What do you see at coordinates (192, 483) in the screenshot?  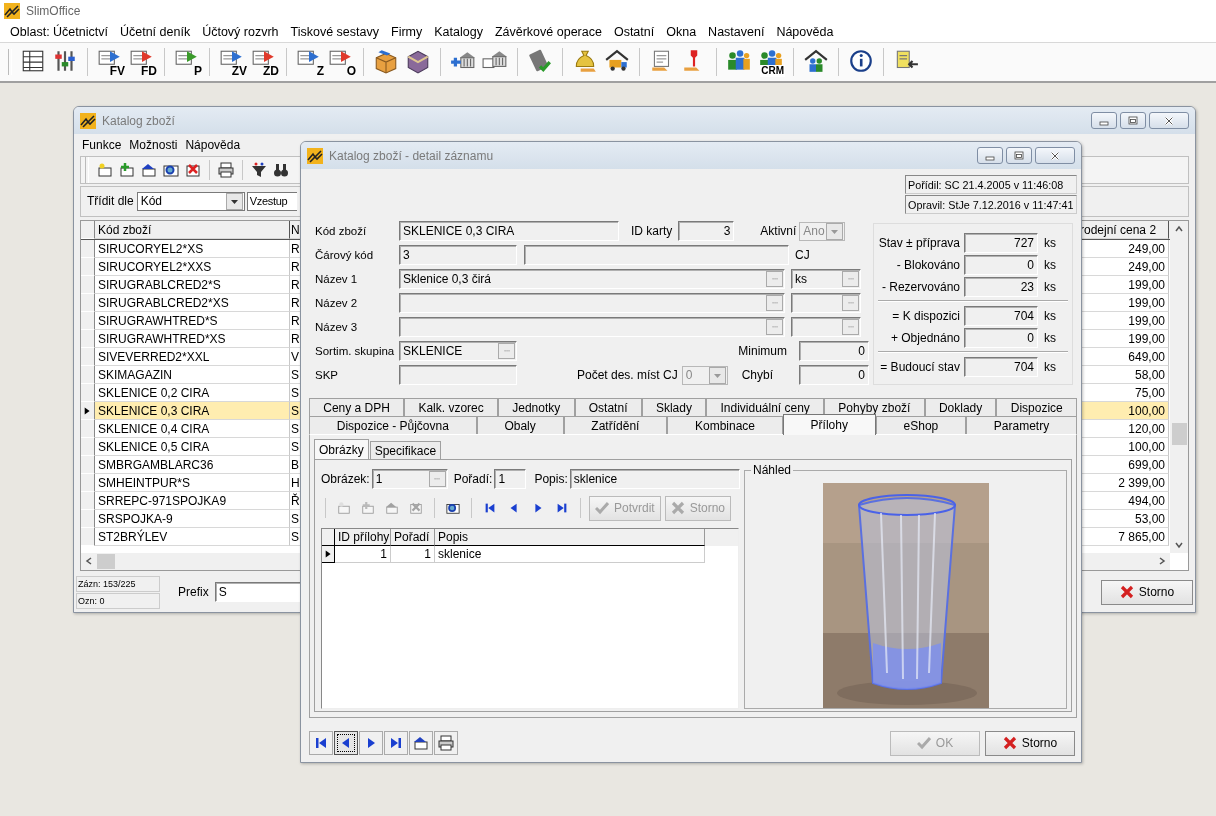 I see `table-cell: SMHEINTPUR*S` at bounding box center [192, 483].